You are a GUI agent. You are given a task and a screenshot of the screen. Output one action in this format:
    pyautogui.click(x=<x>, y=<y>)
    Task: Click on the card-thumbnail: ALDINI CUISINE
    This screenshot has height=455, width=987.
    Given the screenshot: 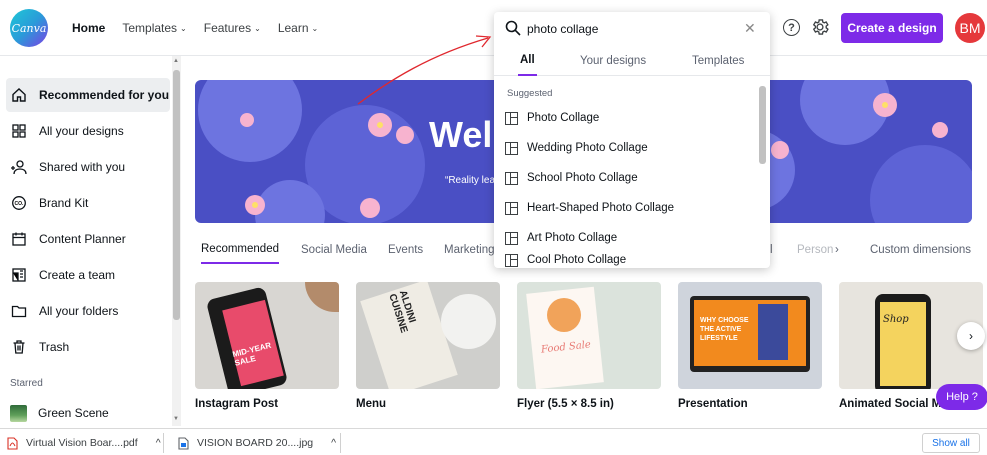 What is the action you would take?
    pyautogui.click(x=428, y=335)
    